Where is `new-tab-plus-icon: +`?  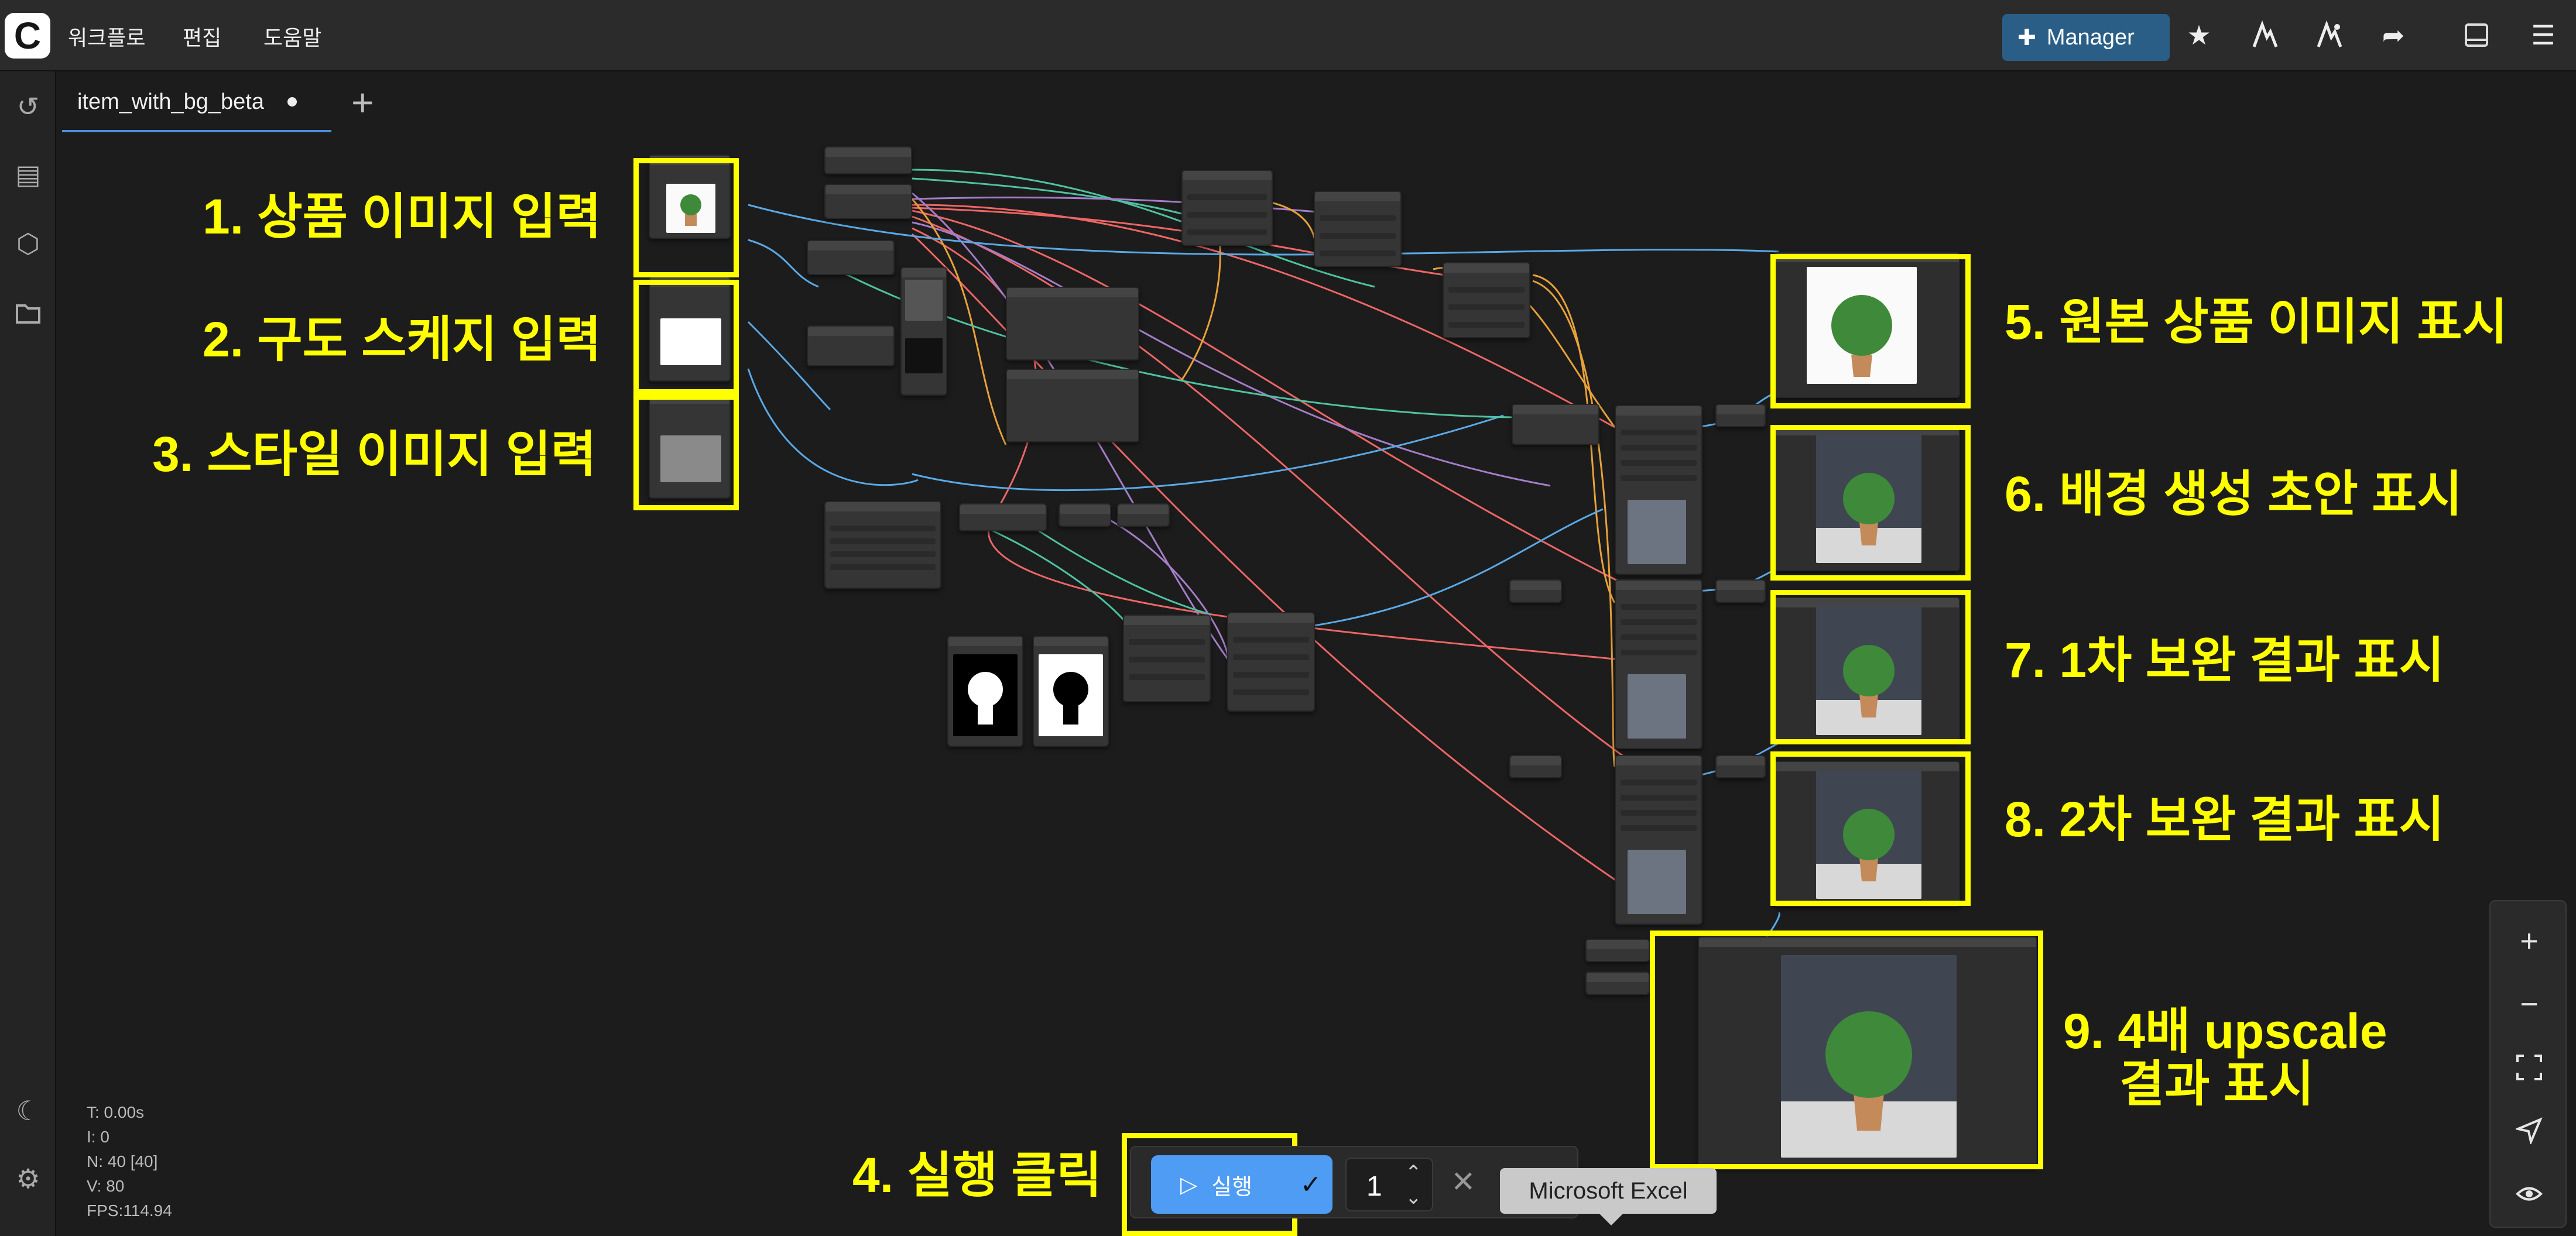 new-tab-plus-icon: + is located at coordinates (362, 102).